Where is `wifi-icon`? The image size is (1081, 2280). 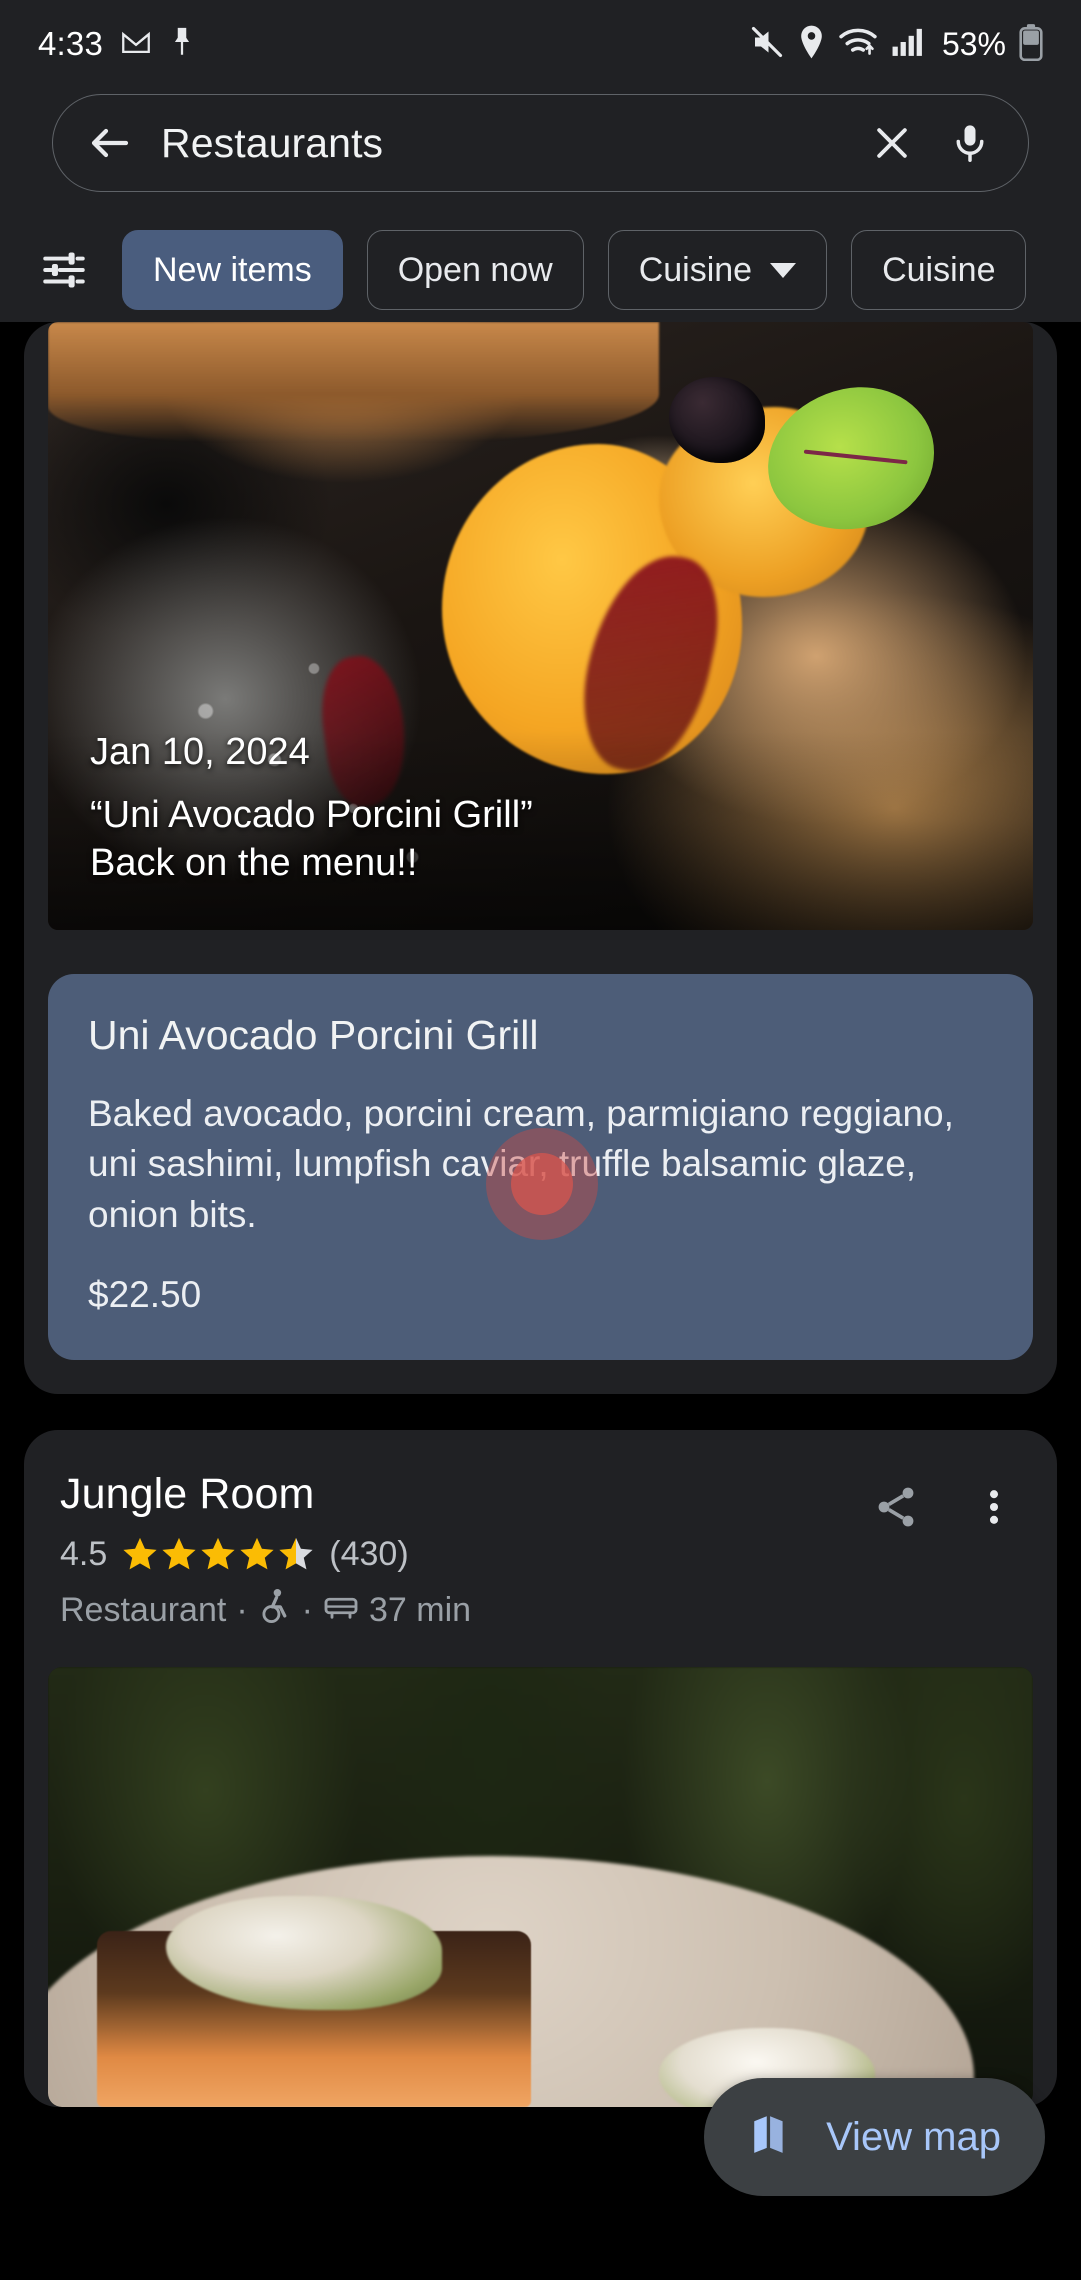 wifi-icon is located at coordinates (858, 44).